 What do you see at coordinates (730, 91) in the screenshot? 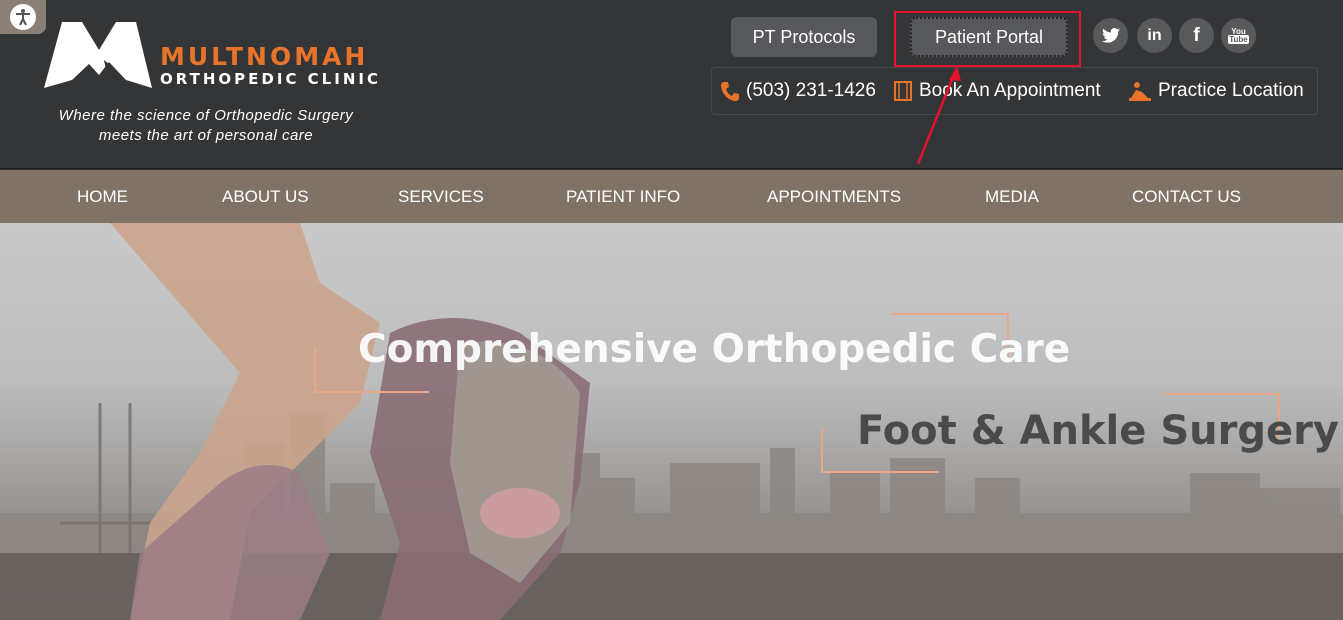
I see `phone-icon` at bounding box center [730, 91].